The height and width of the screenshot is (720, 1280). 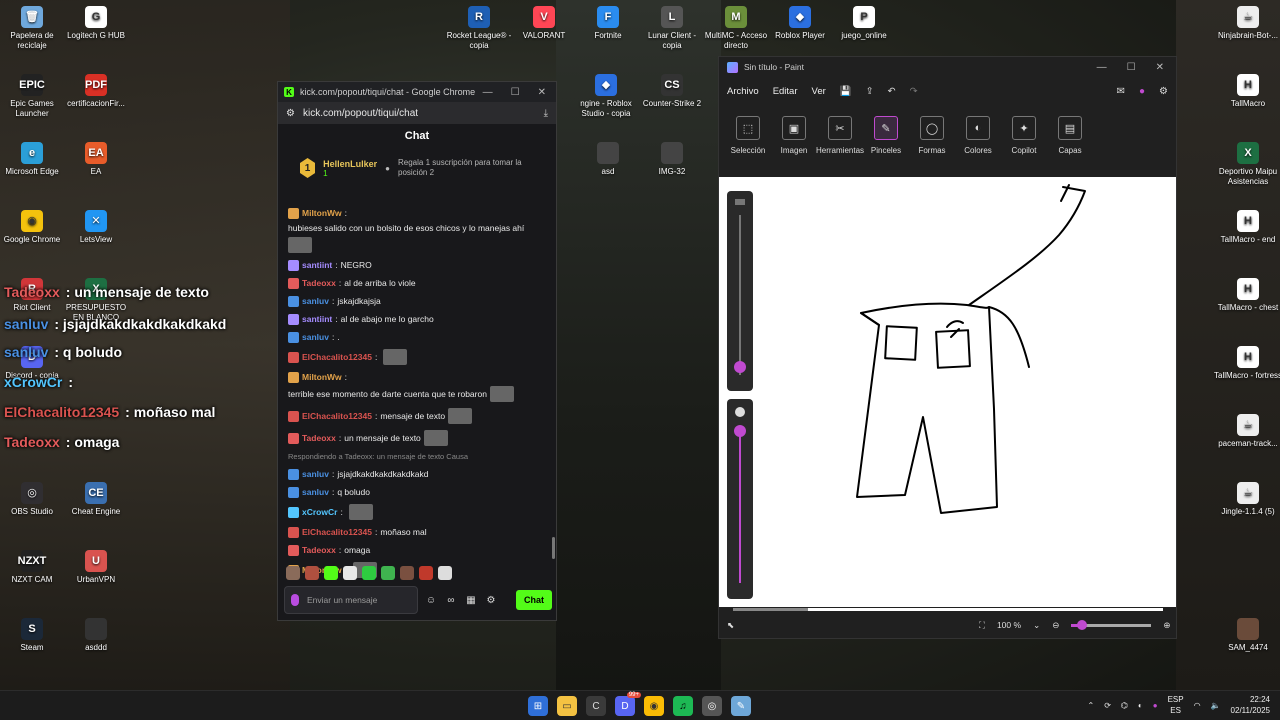 What do you see at coordinates (322, 377) in the screenshot?
I see `chat-username: MiltonWw` at bounding box center [322, 377].